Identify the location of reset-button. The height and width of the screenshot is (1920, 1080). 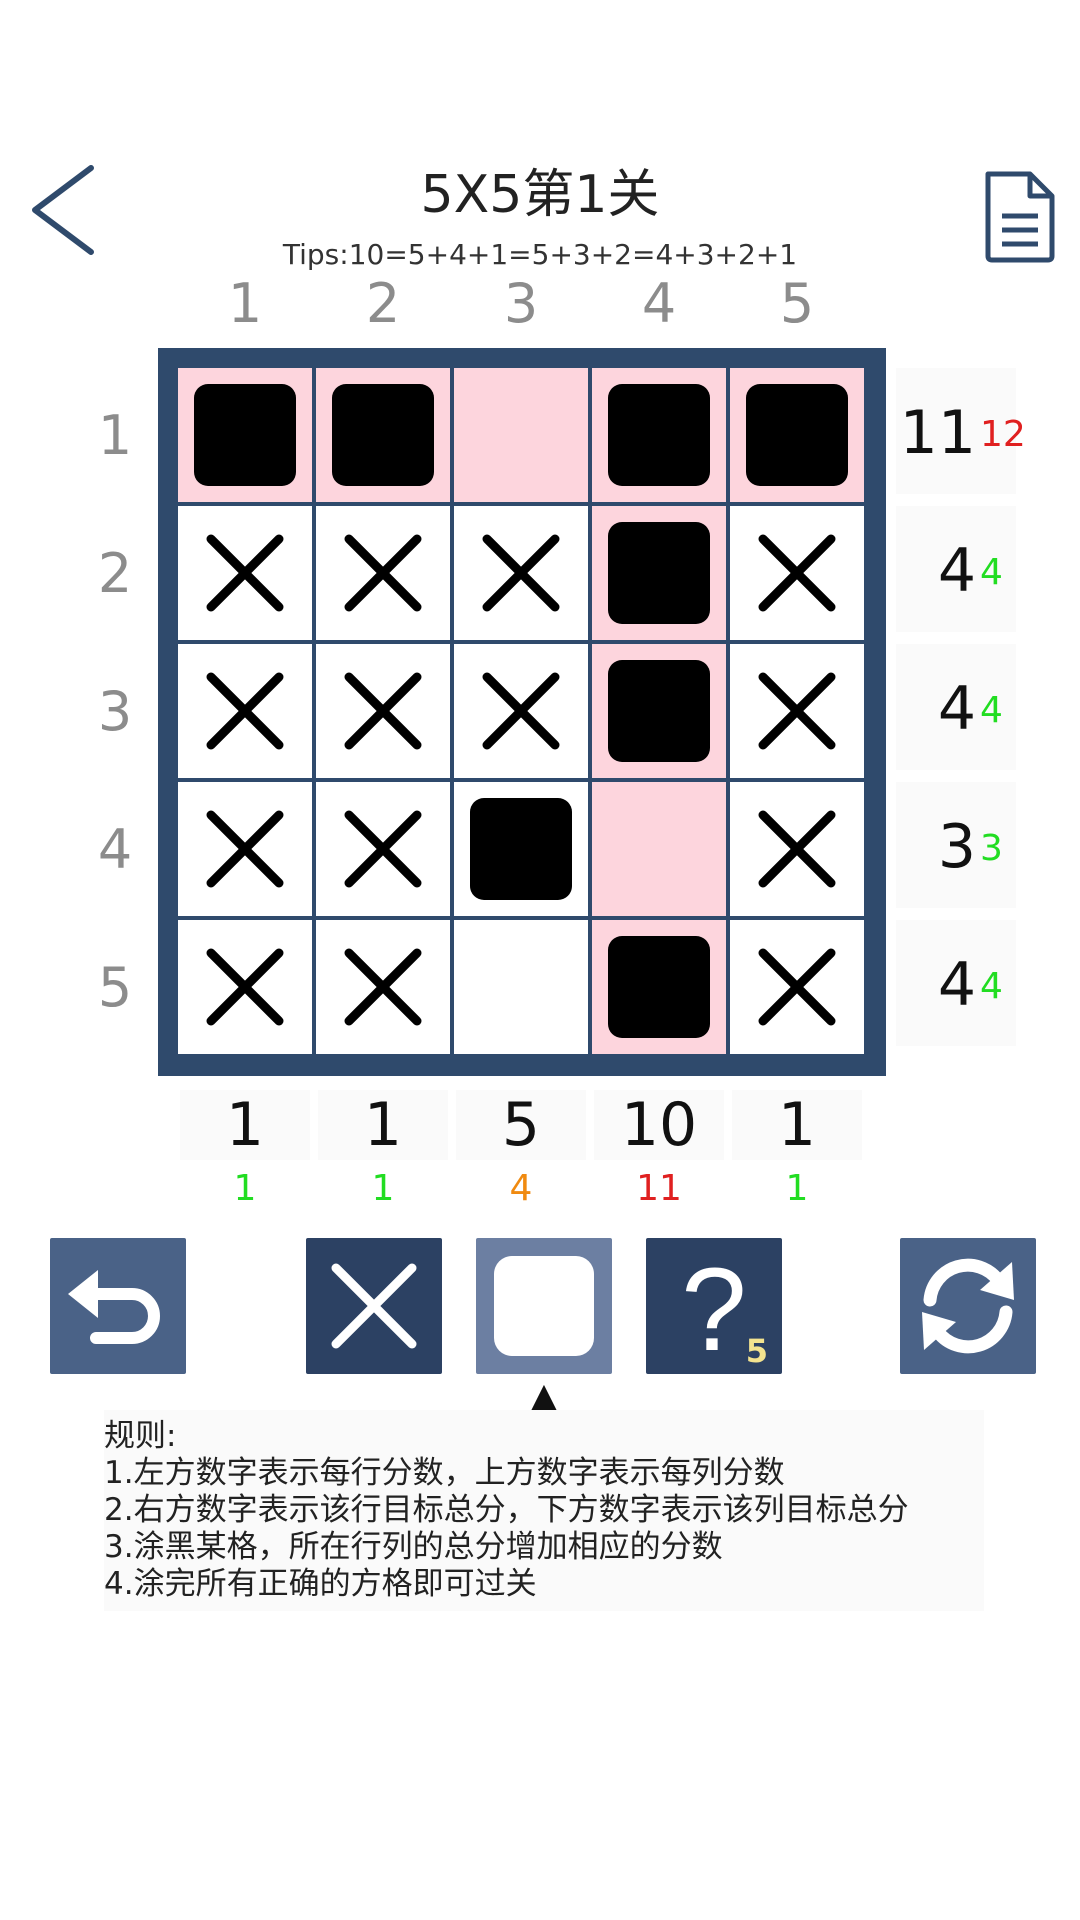
(968, 1306).